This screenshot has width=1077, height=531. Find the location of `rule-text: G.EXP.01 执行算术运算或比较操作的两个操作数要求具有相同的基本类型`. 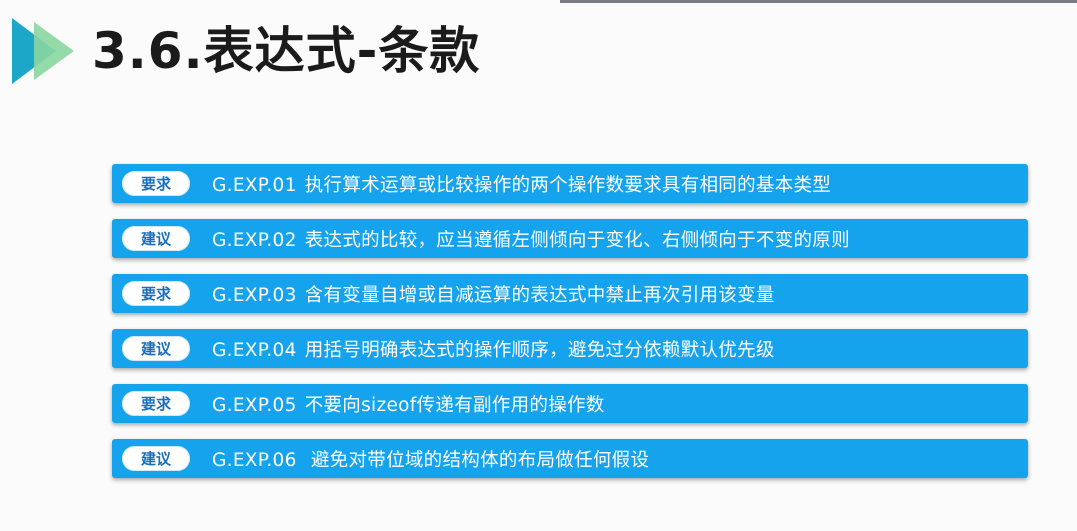

rule-text: G.EXP.01 执行算术运算或比较操作的两个操作数要求具有相同的基本类型 is located at coordinates (521, 184).